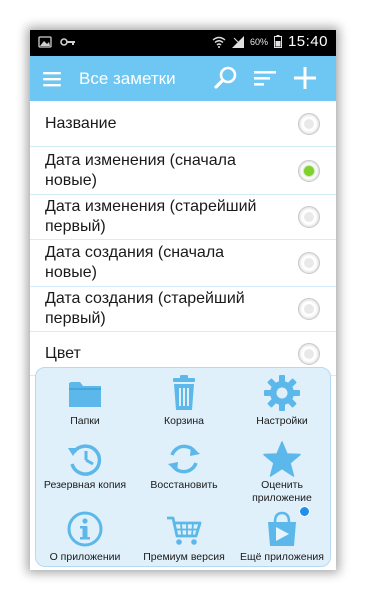 Image resolution: width=366 pixels, height=600 pixels. Describe the element at coordinates (282, 491) in the screenshot. I see `rate-app-label: Оценить приложение` at that location.